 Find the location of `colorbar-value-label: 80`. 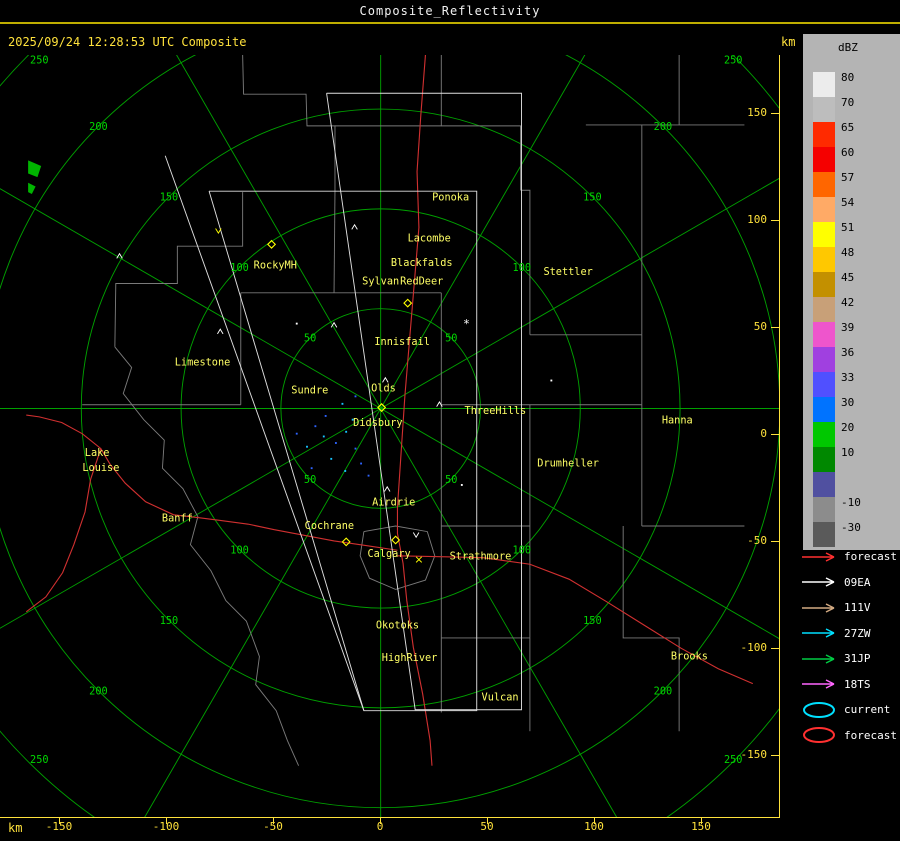

colorbar-value-label: 80 is located at coordinates (848, 77).